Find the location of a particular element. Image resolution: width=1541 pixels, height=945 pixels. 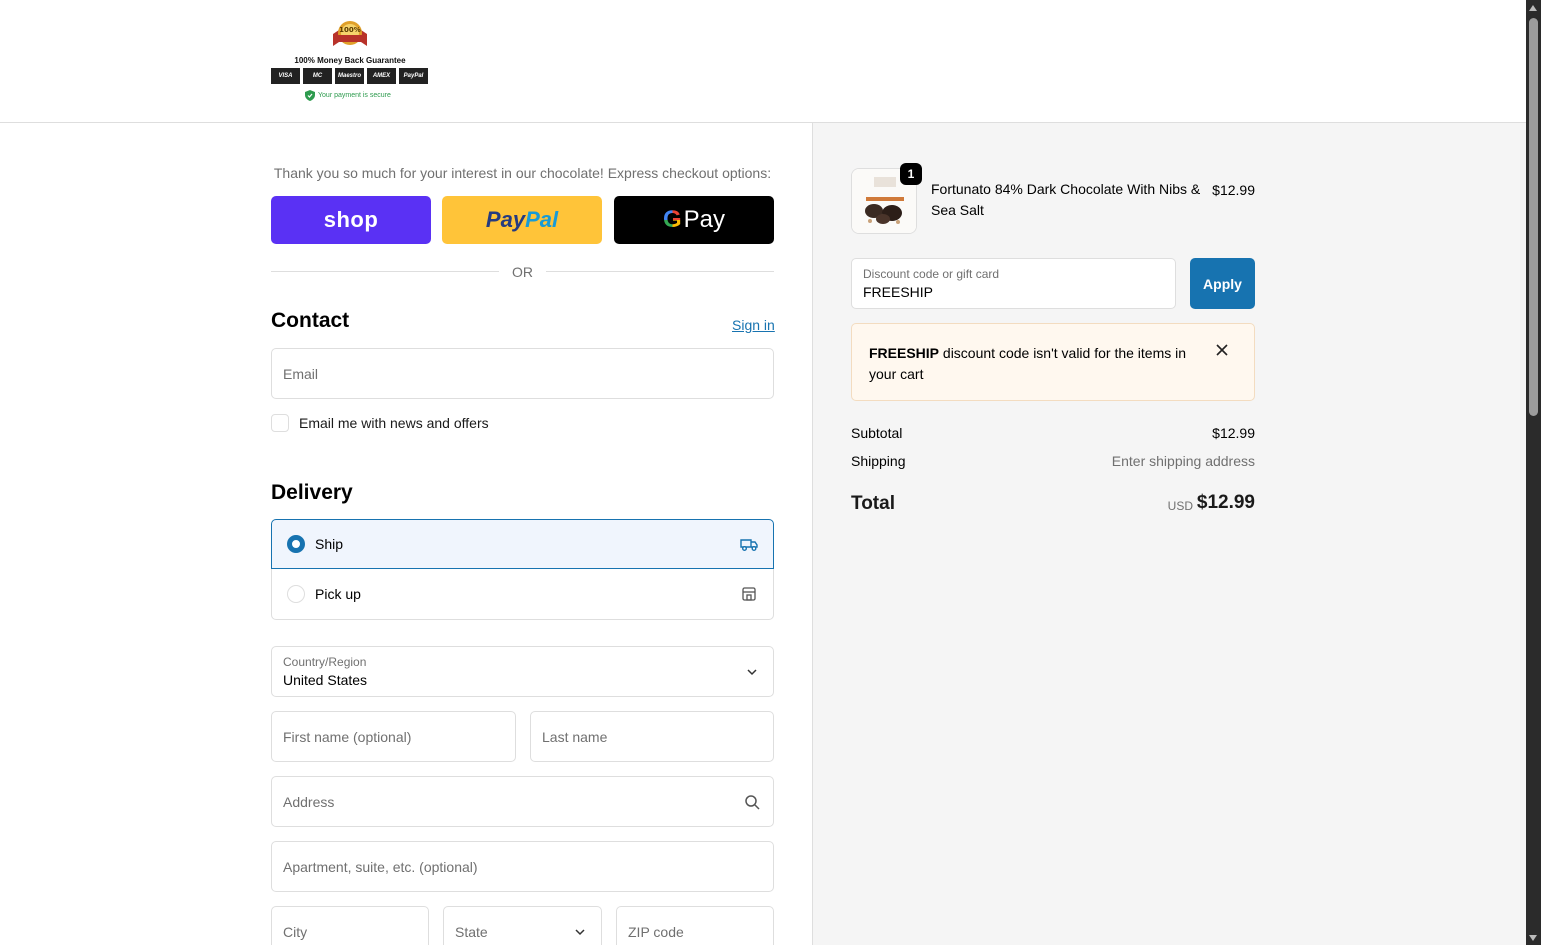

discount-code-field: Discount code or gift card FREESHIP is located at coordinates (1013, 283).